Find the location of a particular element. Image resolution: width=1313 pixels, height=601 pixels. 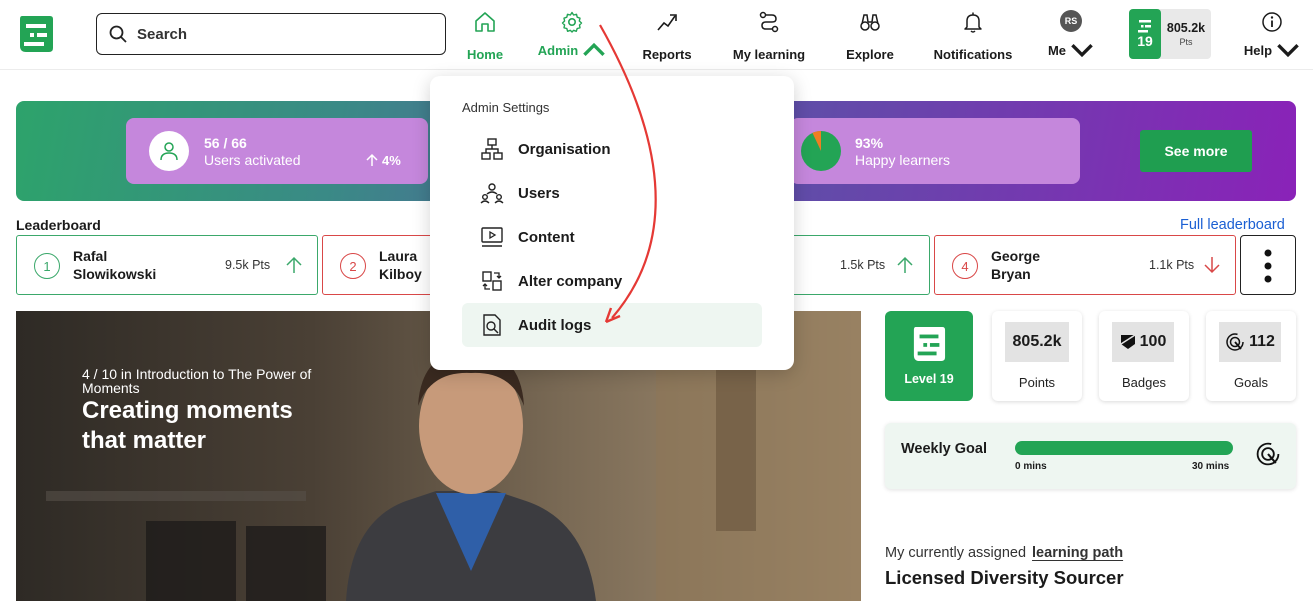

happy-learners-pie is located at coordinates (821, 151).